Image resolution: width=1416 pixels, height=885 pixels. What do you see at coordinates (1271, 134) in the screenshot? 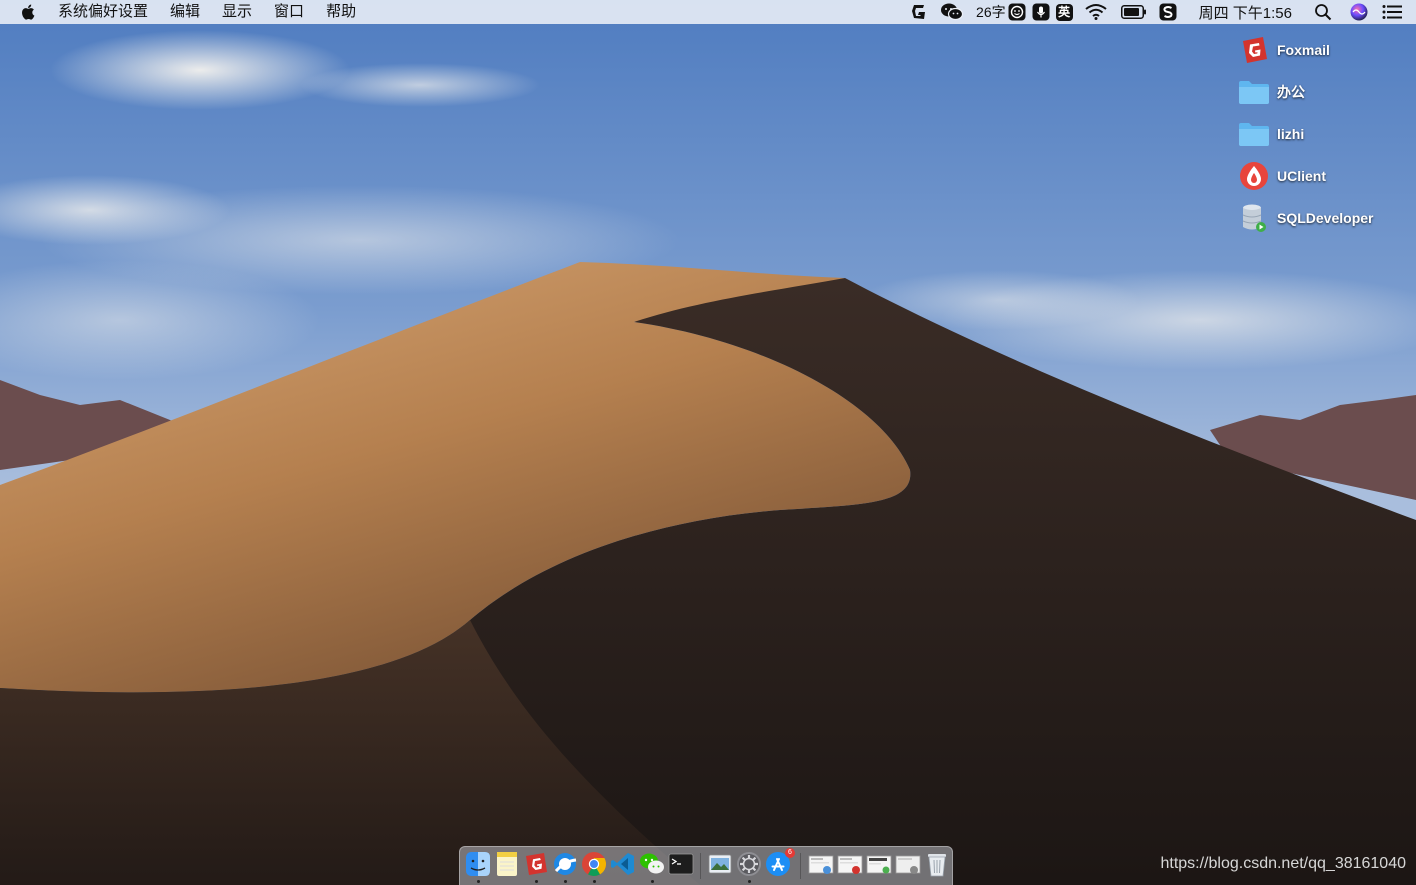
I see `desktop-icon-folder-lizhi: lizhi` at bounding box center [1271, 134].